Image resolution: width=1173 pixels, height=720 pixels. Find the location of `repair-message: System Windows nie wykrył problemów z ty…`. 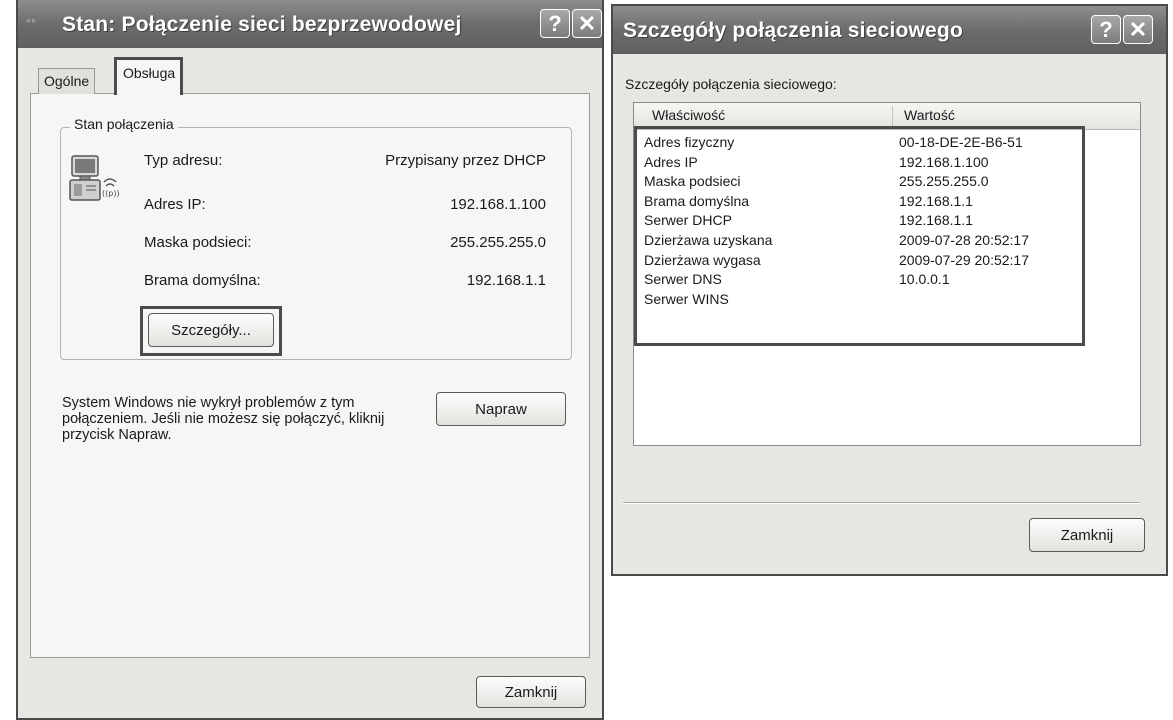

repair-message: System Windows nie wykrył problemów z ty… is located at coordinates (223, 419).